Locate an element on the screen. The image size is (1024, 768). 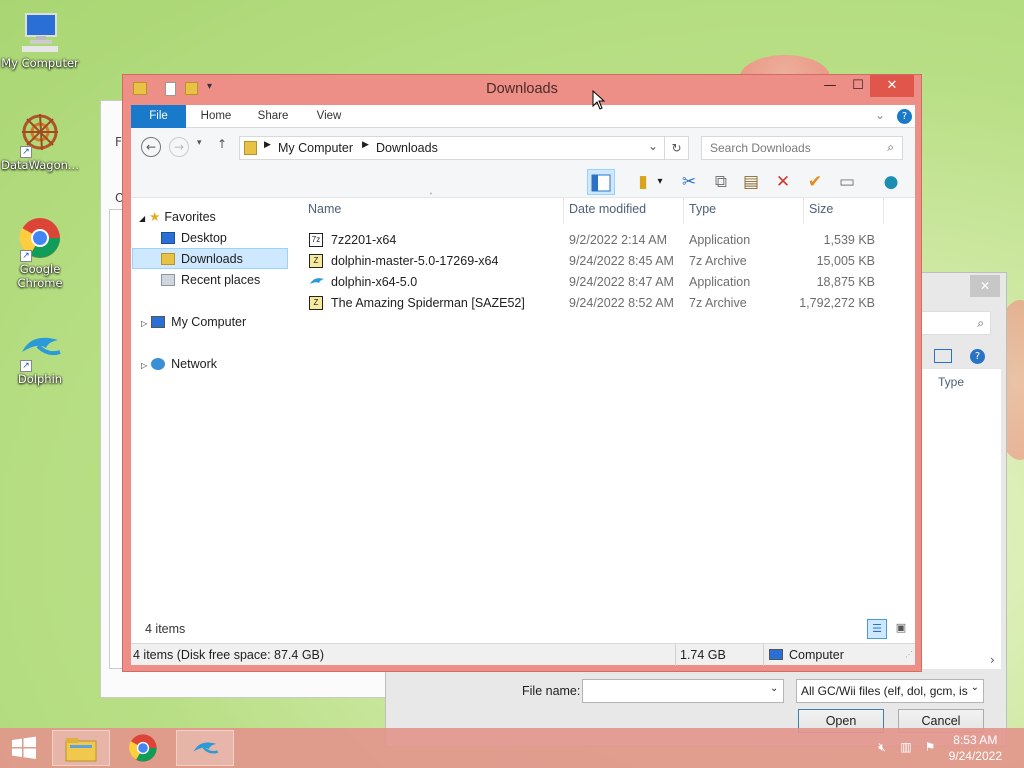
column-header-date: Date modified is located at coordinates (607, 209).